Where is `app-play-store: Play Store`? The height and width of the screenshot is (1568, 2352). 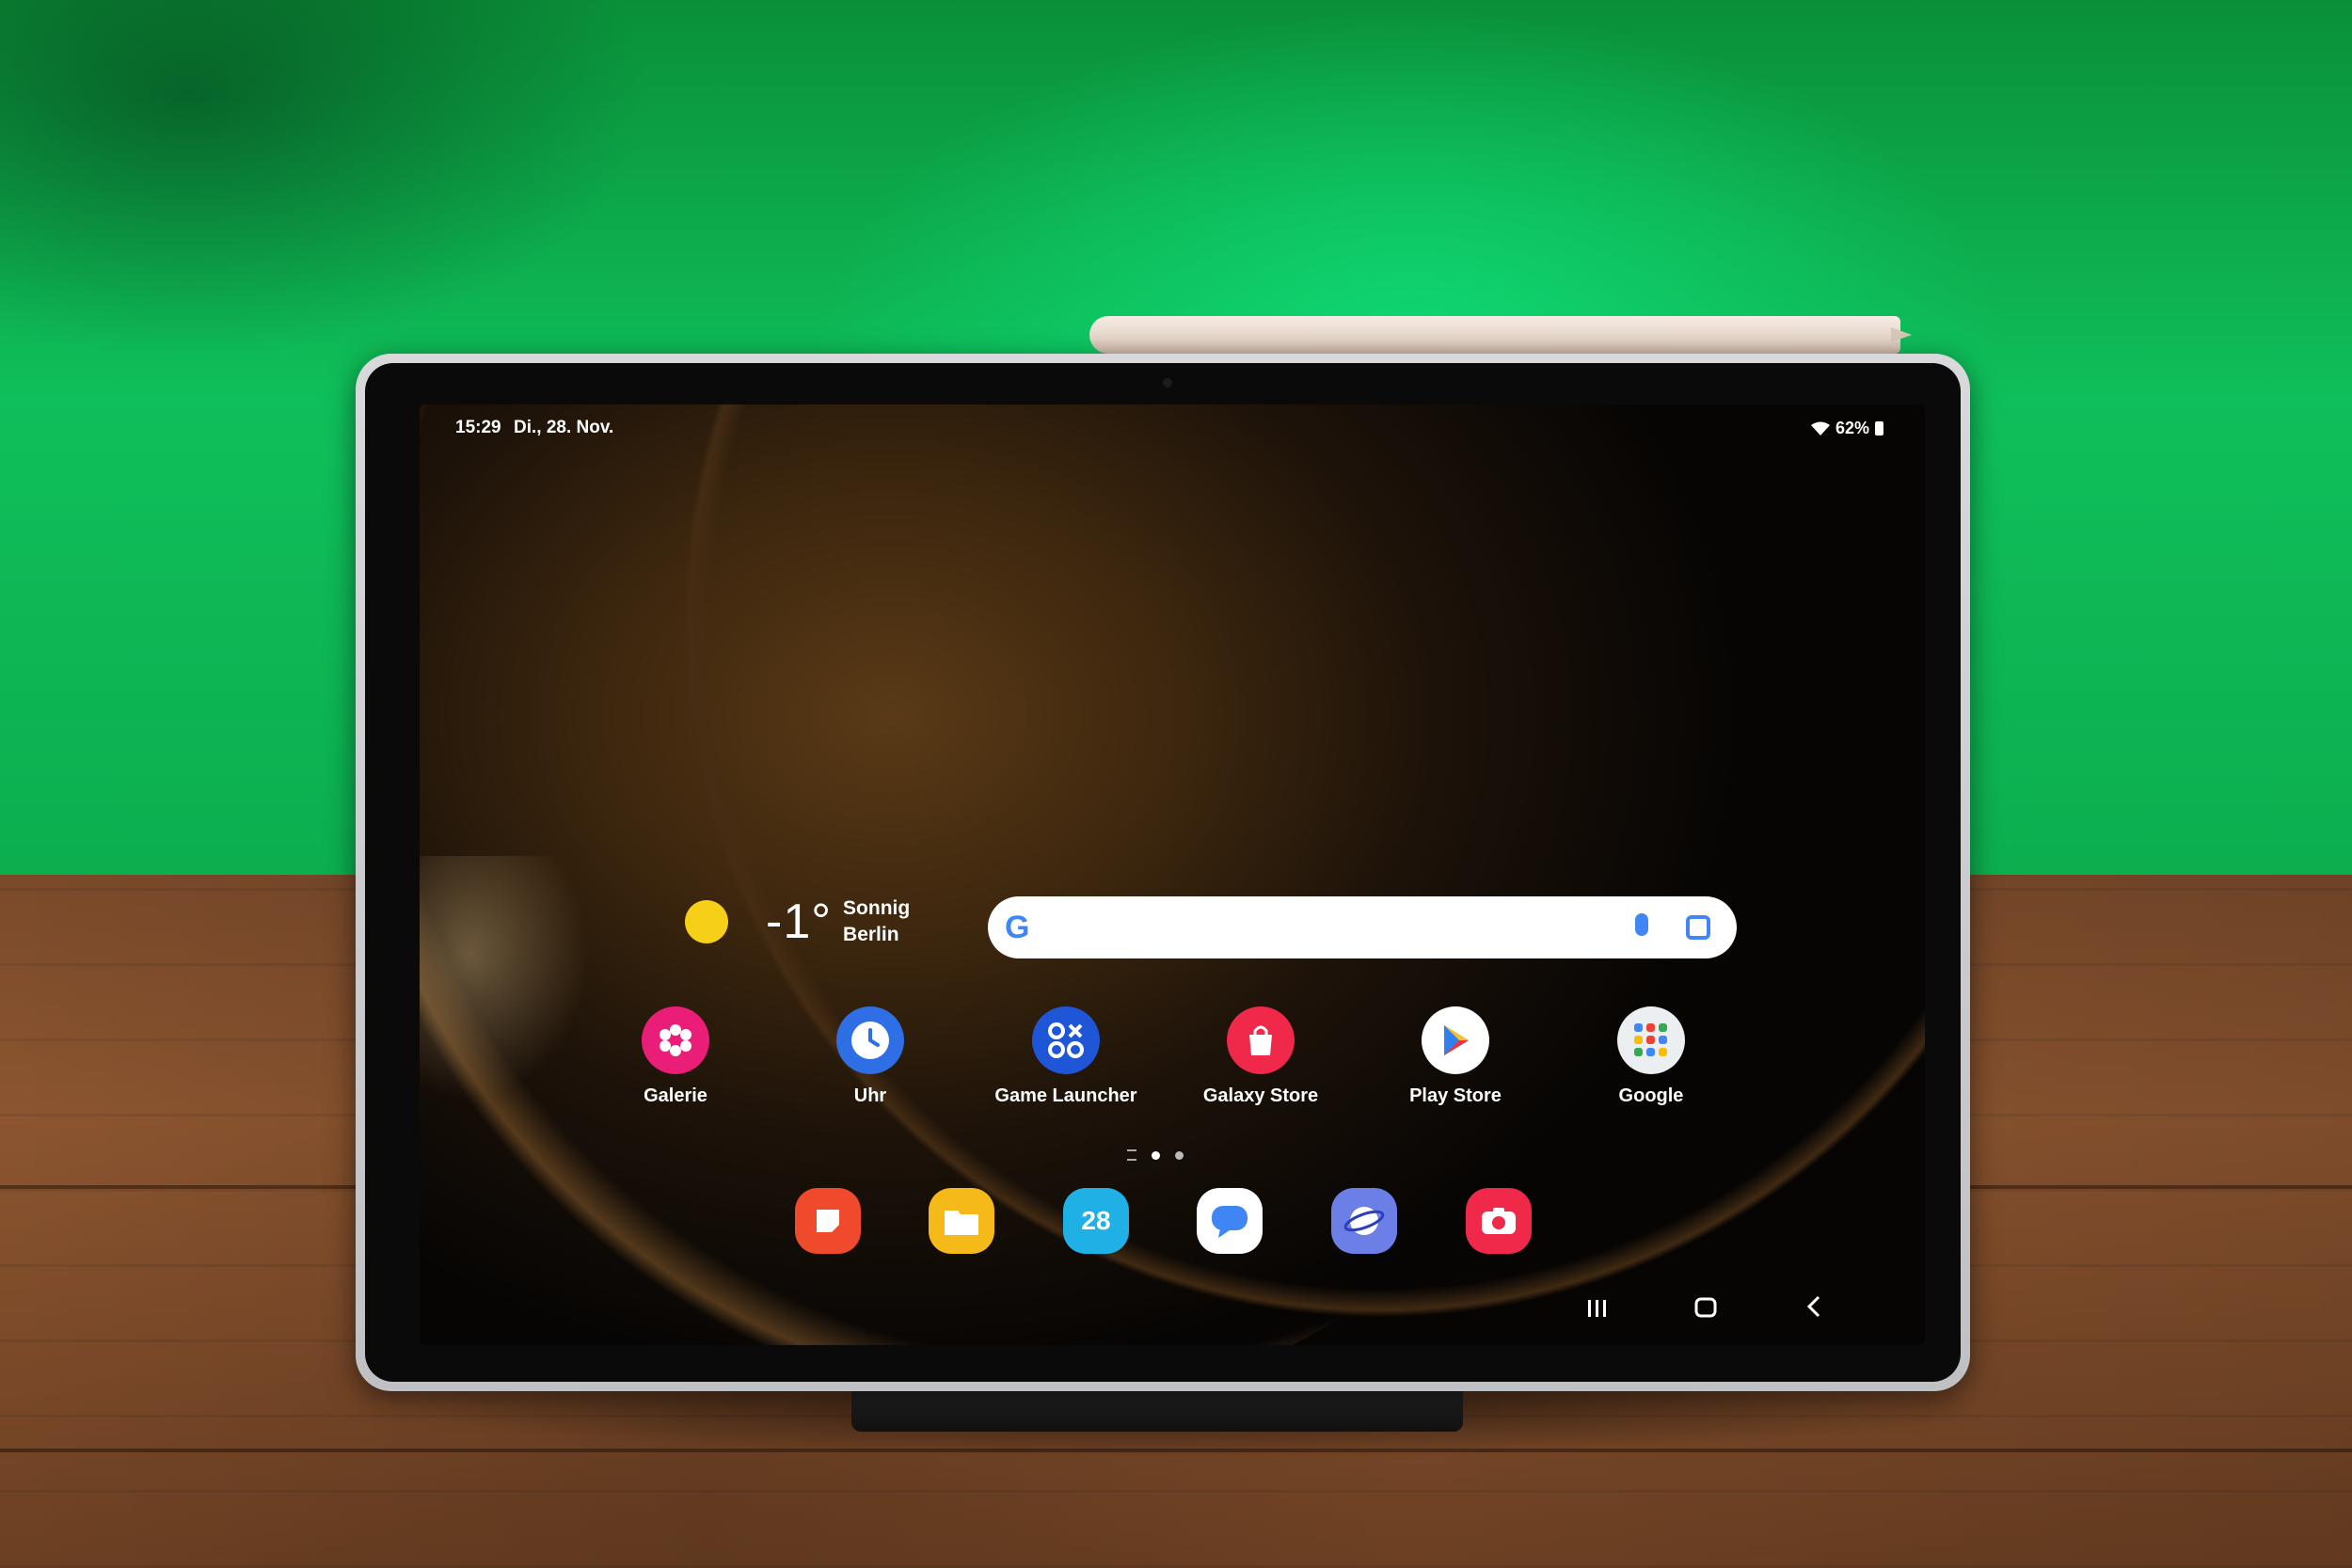
app-play-store: Play Store is located at coordinates (1455, 1056).